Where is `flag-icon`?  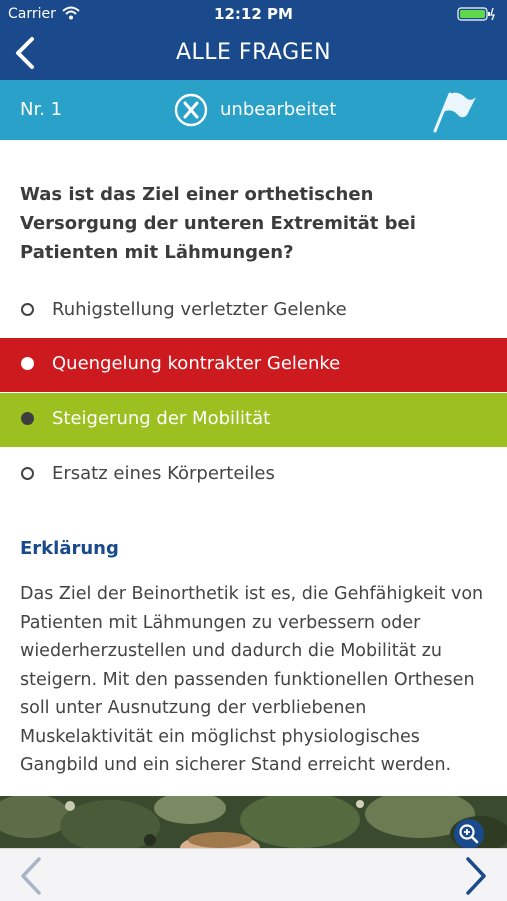 flag-icon is located at coordinates (454, 113).